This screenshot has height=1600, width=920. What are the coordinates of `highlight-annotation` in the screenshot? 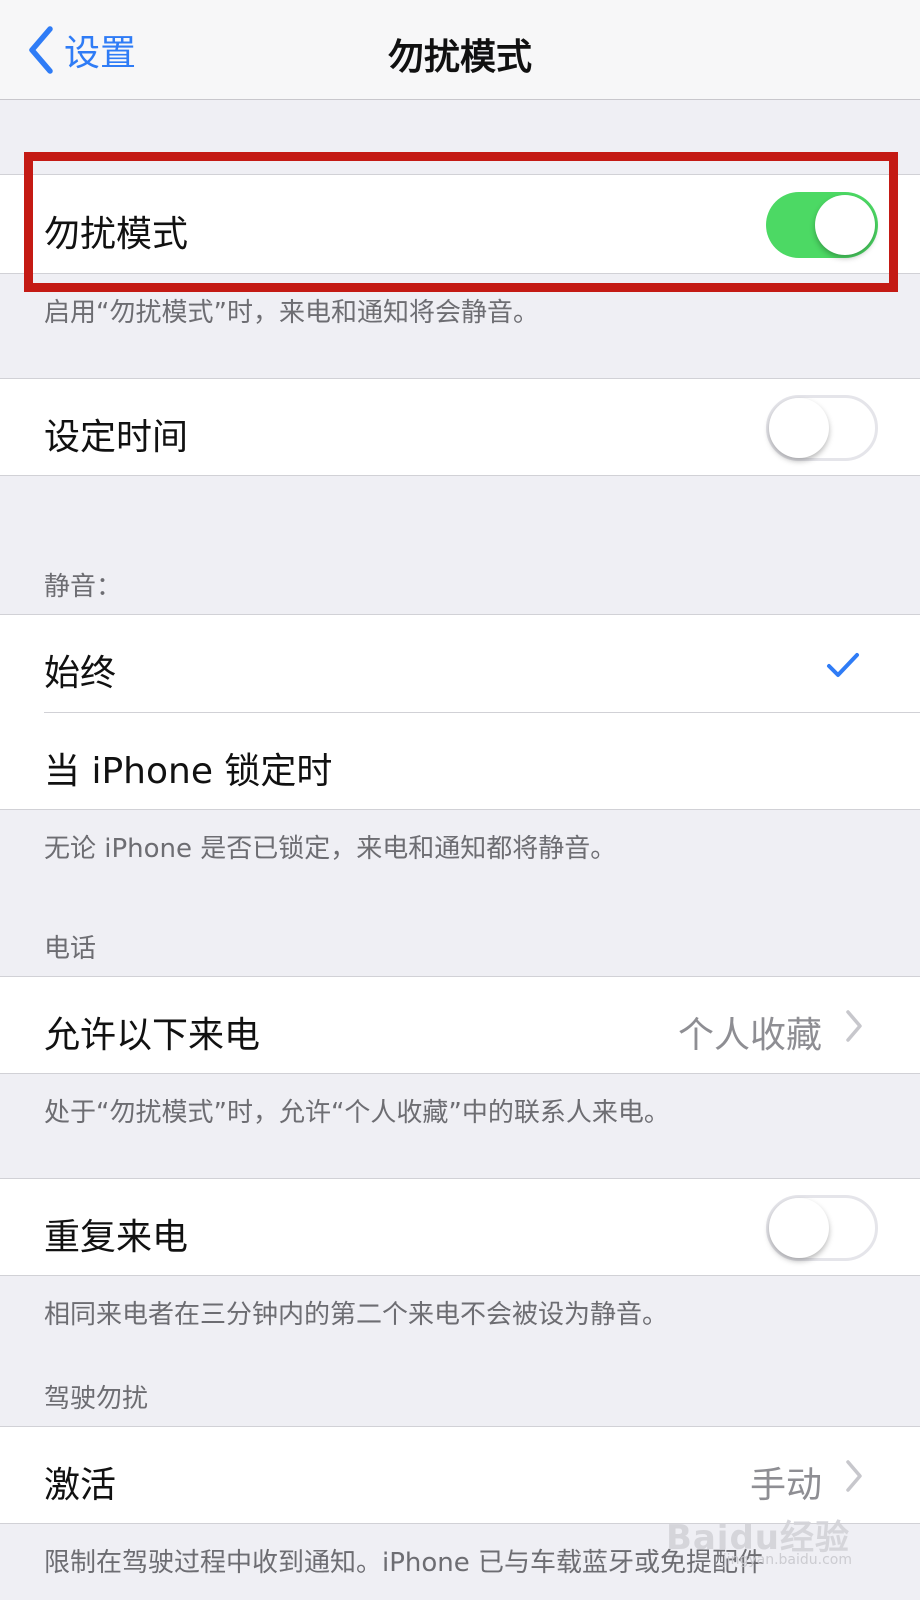 It's located at (461, 222).